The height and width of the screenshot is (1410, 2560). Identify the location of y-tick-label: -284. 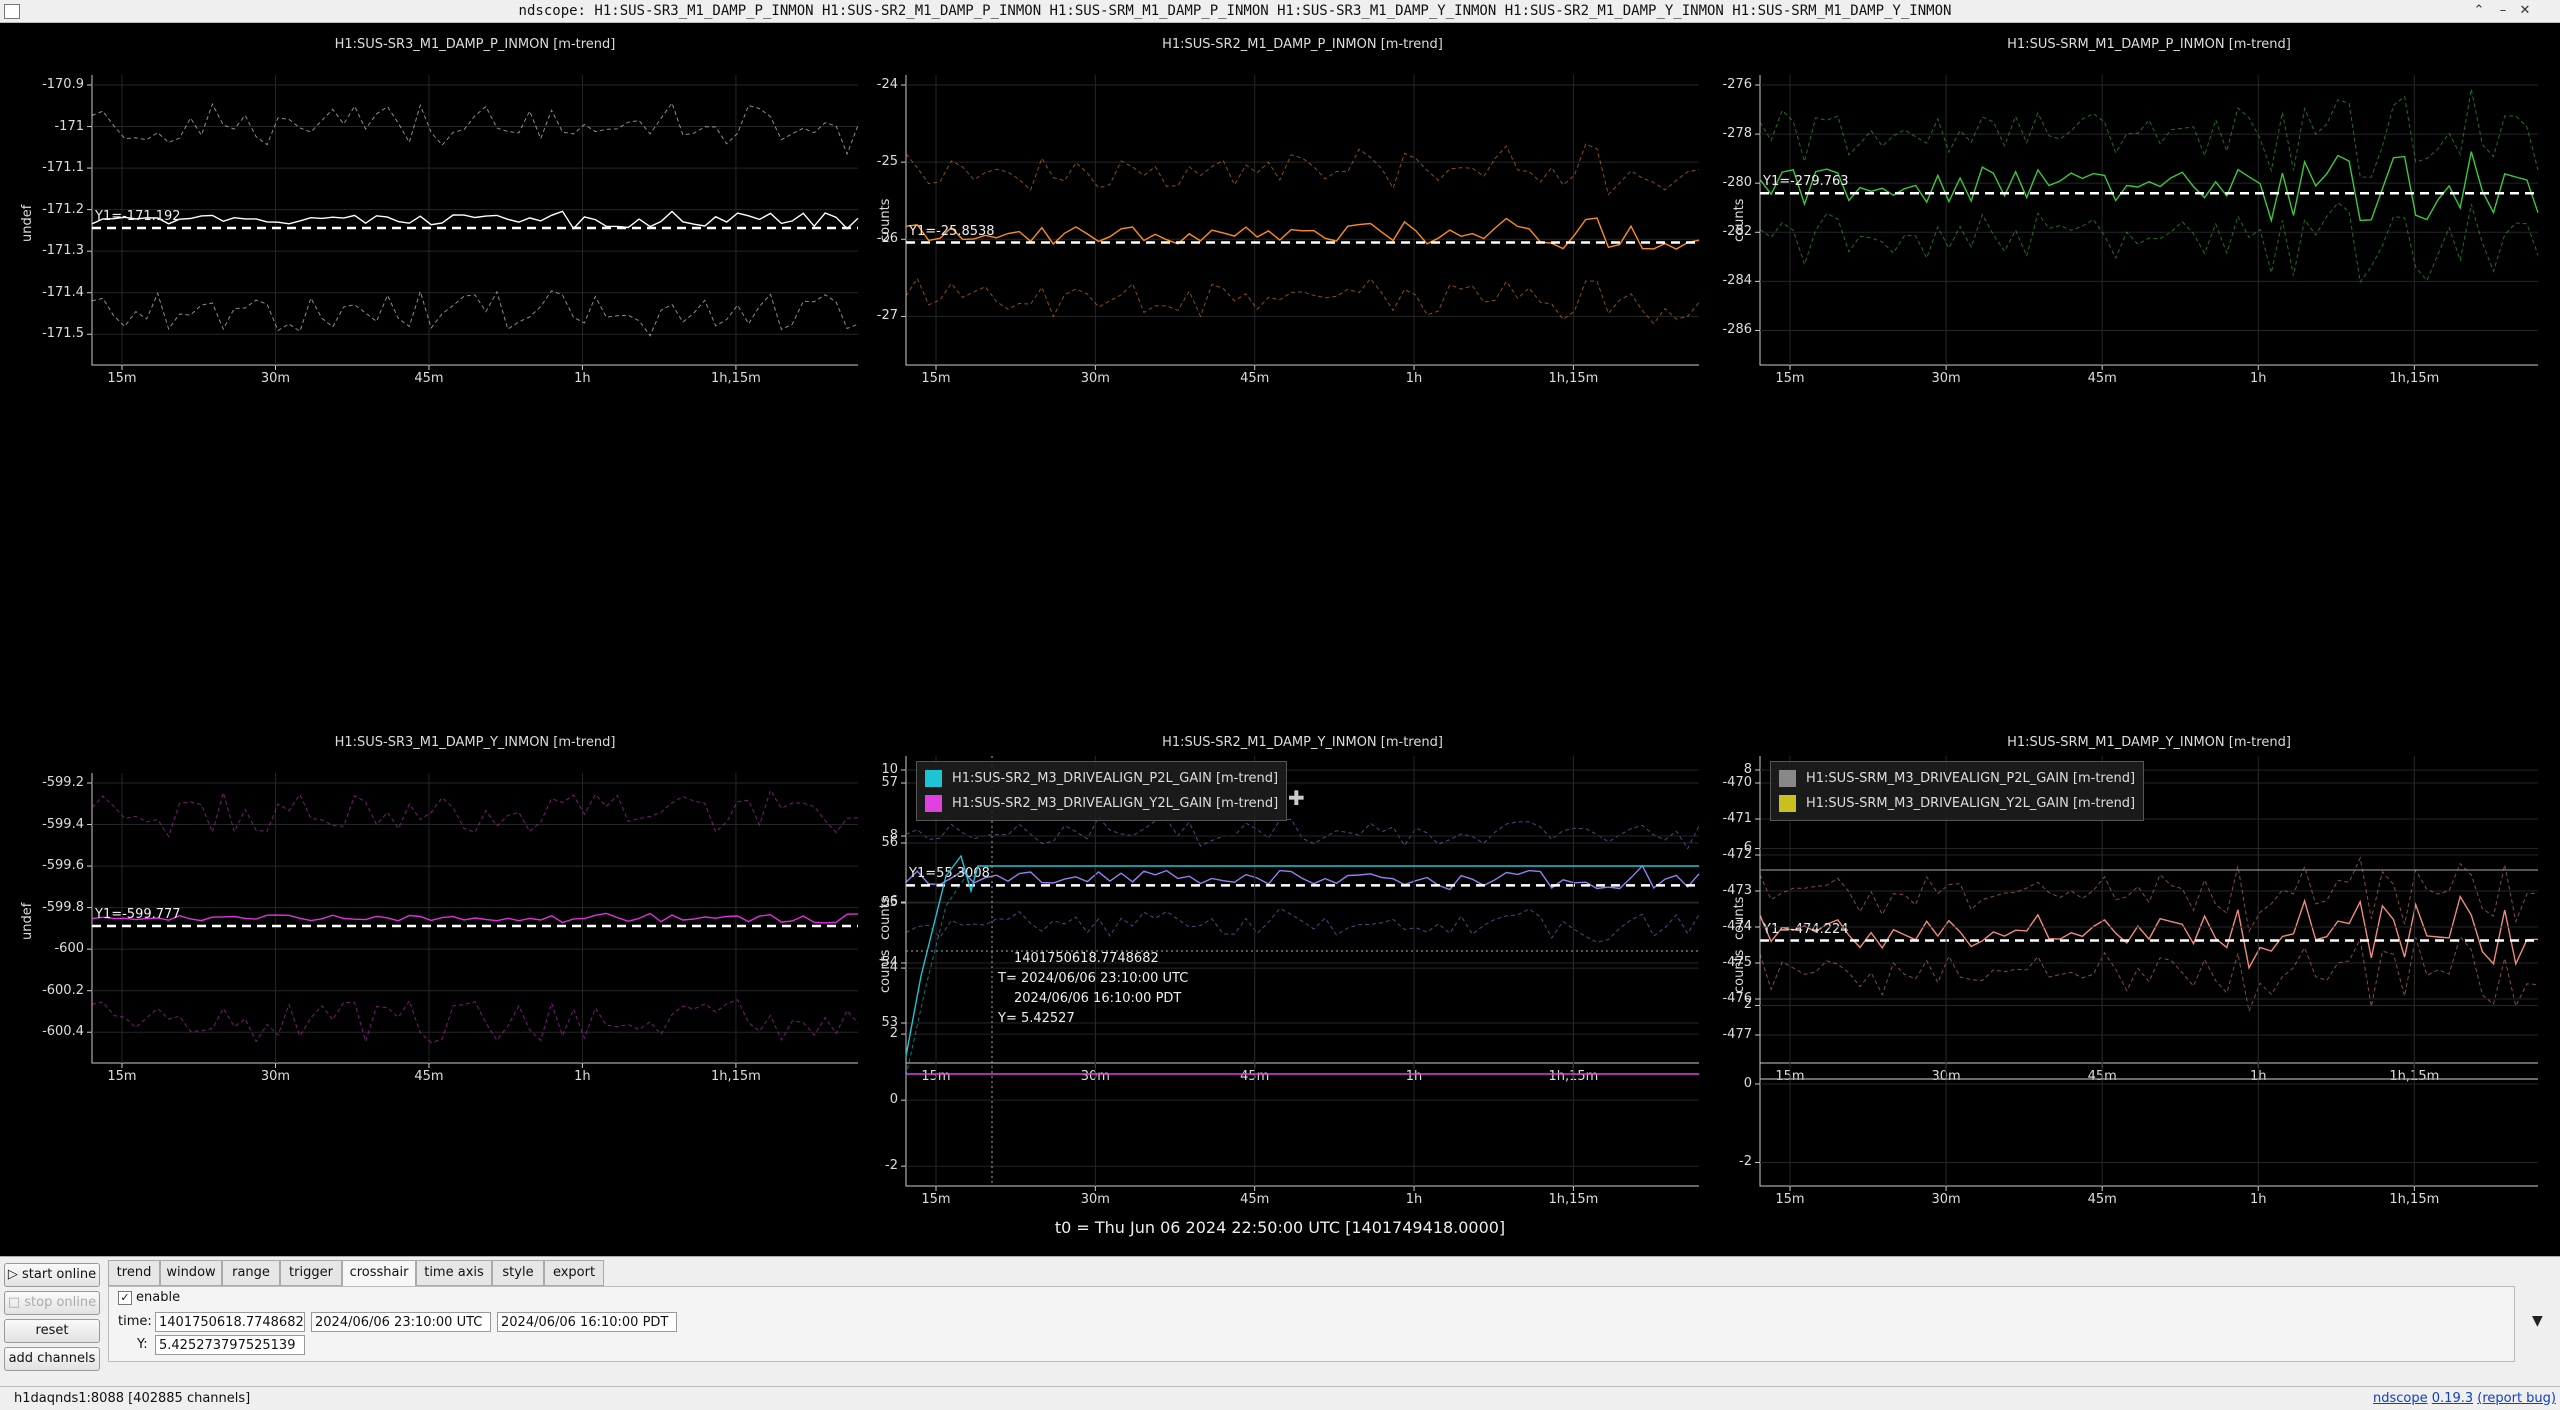
(1737, 281).